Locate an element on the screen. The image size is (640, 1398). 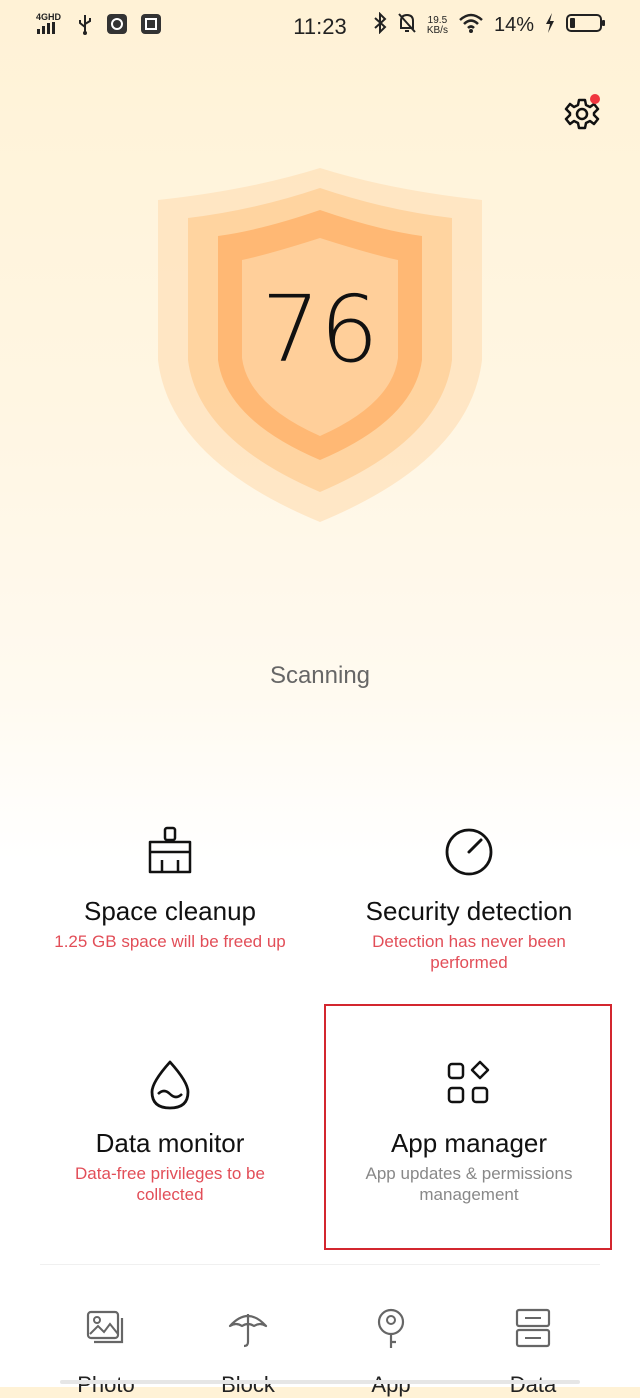
card-desc: Detection has never been performed is located at coordinates (469, 952).